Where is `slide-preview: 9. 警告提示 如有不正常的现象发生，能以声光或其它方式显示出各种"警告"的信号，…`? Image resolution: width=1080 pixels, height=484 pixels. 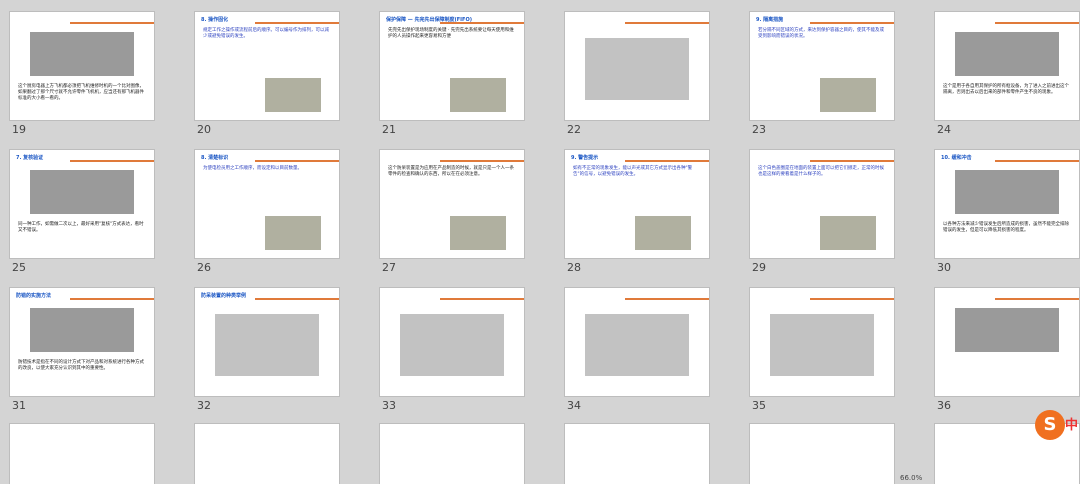
slide-preview: 9. 警告提示 如有不正常的现象发生，能以声光或其它方式显示出各种"警告"的信号，… is located at coordinates (637, 204).